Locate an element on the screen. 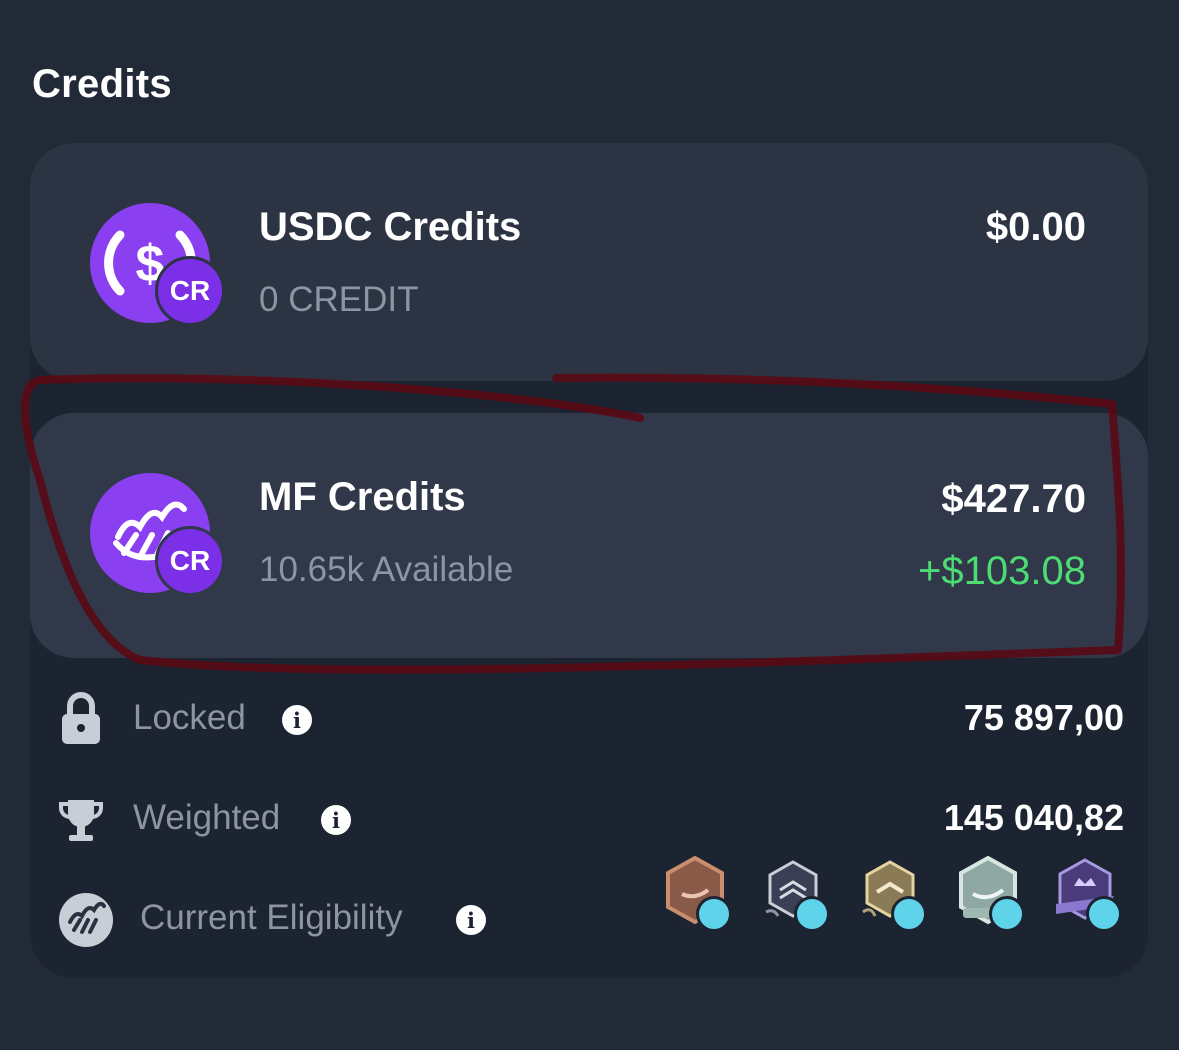 The width and height of the screenshot is (1179, 1050). locked-row: Locked i 75 897,00 is located at coordinates (591, 720).